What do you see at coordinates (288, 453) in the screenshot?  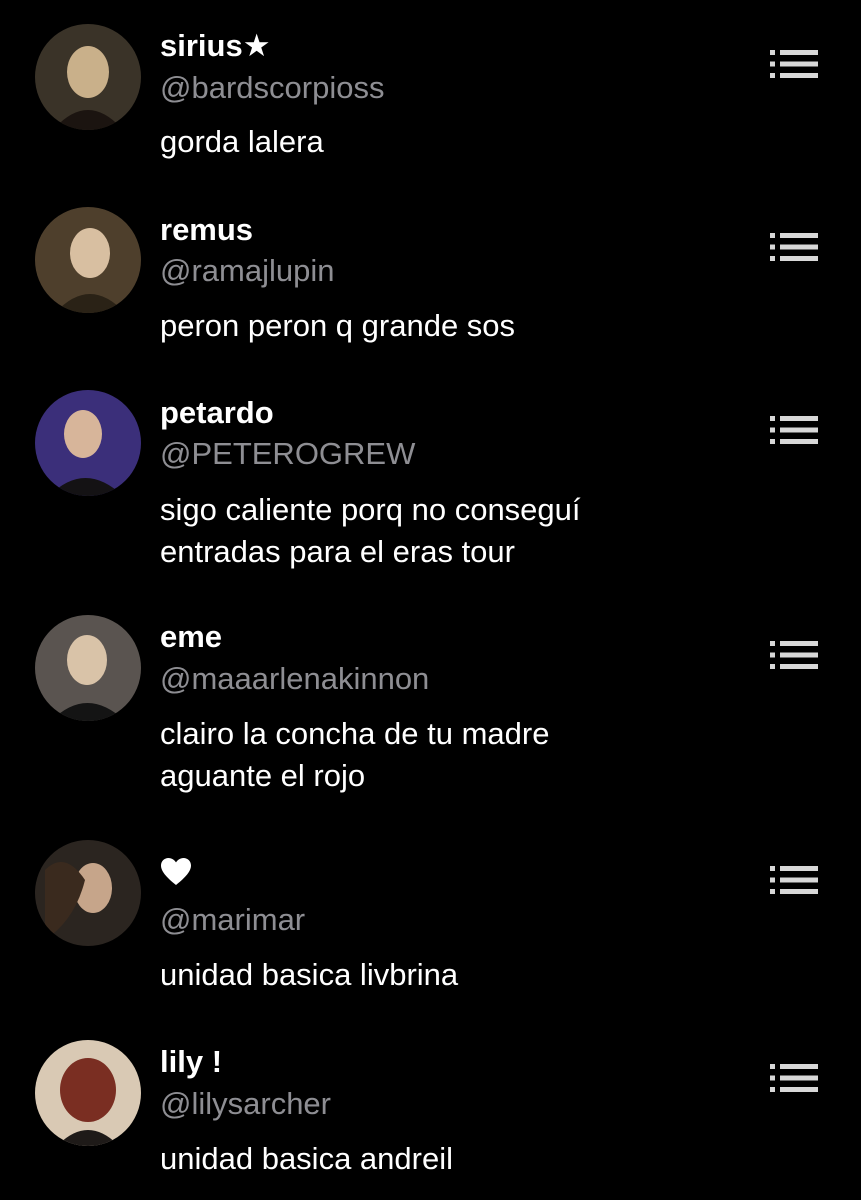 I see `user-handle: @PETEROGREW` at bounding box center [288, 453].